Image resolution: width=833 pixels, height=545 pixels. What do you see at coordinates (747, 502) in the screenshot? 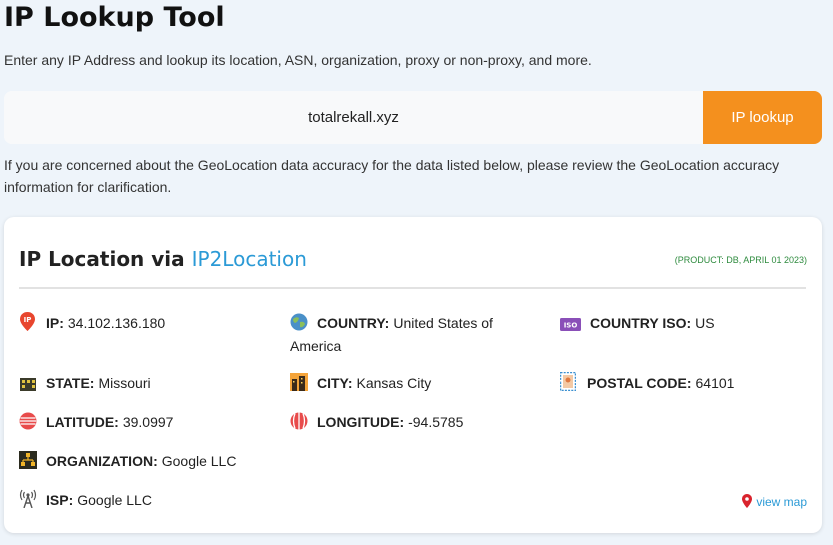
I see `map-pin-icon` at bounding box center [747, 502].